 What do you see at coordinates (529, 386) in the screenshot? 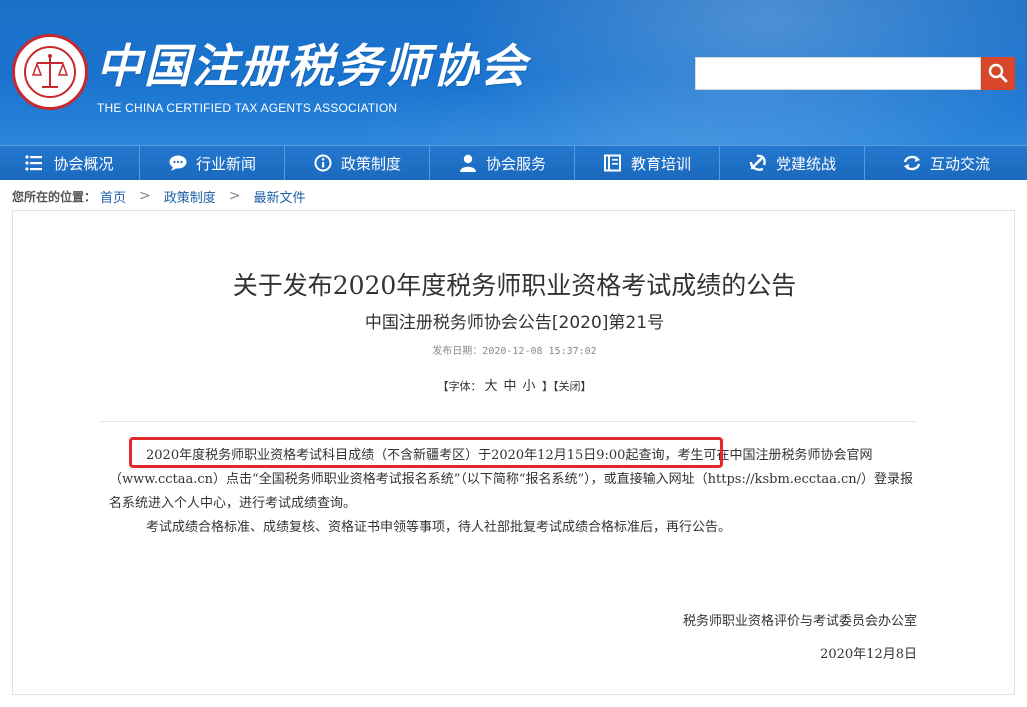
I see `font-small-button: 小` at bounding box center [529, 386].